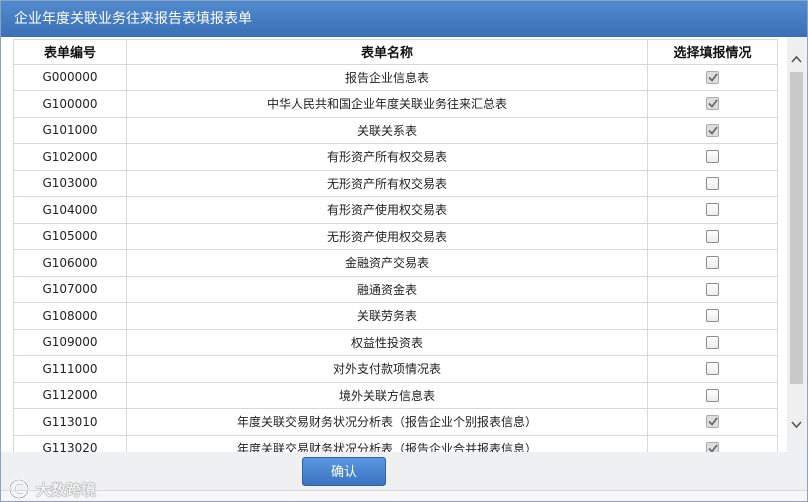 The height and width of the screenshot is (502, 808). What do you see at coordinates (19, 489) in the screenshot?
I see `watermark-logo-icon` at bounding box center [19, 489].